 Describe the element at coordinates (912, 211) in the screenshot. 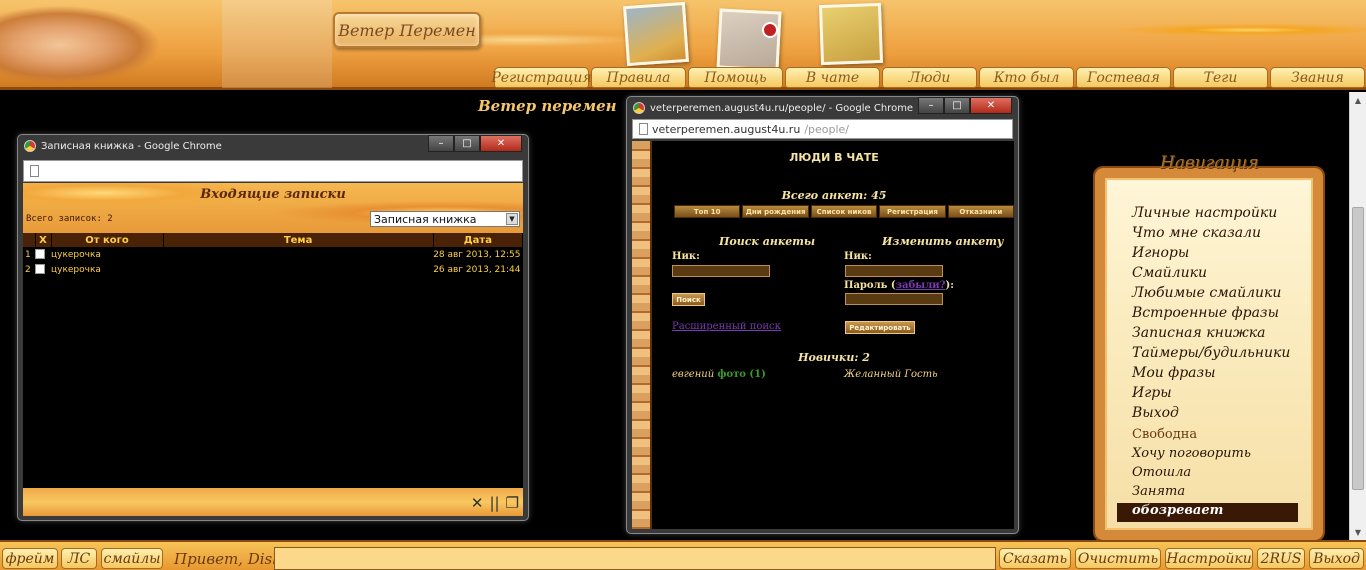

I see `tab-registration: Регистрация` at that location.